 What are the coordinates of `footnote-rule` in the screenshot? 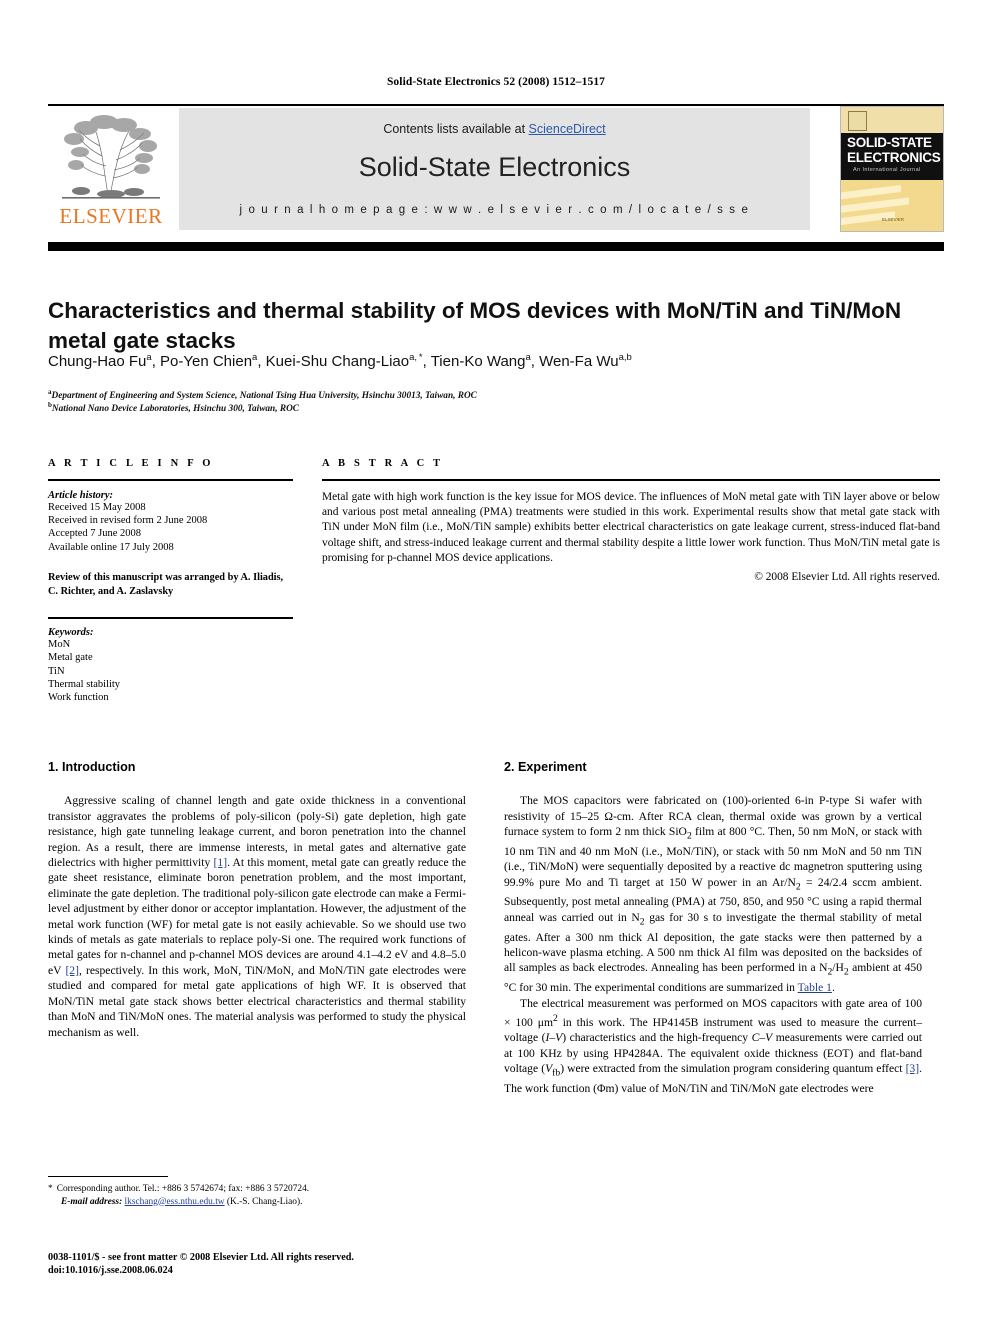 It's located at (108, 1177).